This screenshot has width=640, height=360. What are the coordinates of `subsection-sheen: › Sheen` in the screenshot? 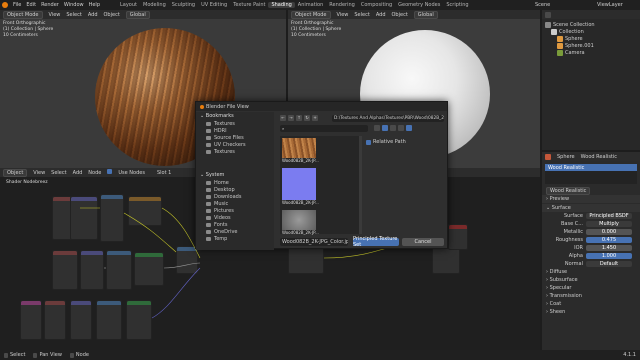 It's located at (591, 312).